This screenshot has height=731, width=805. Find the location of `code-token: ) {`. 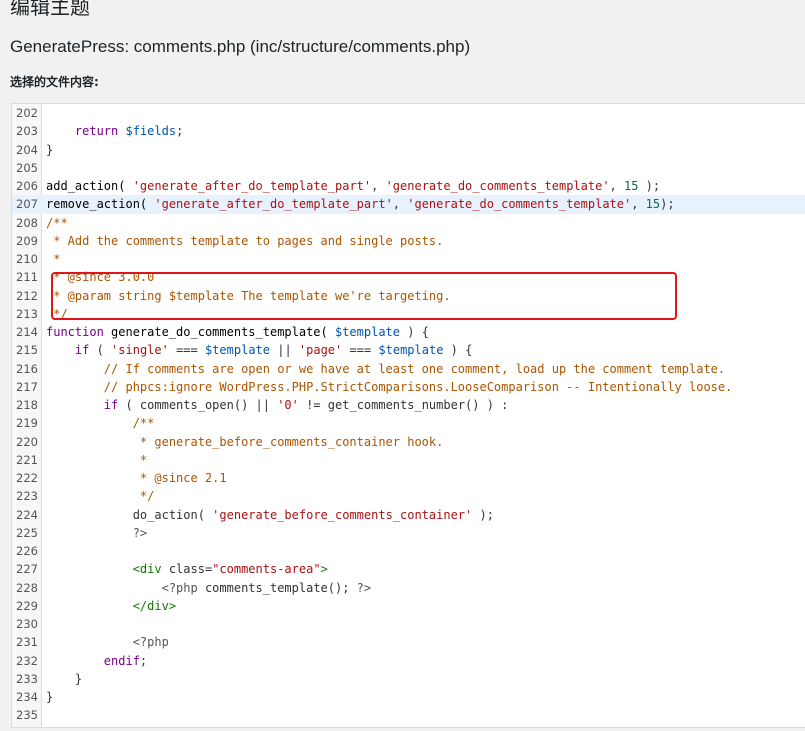

code-token: ) { is located at coordinates (414, 332).